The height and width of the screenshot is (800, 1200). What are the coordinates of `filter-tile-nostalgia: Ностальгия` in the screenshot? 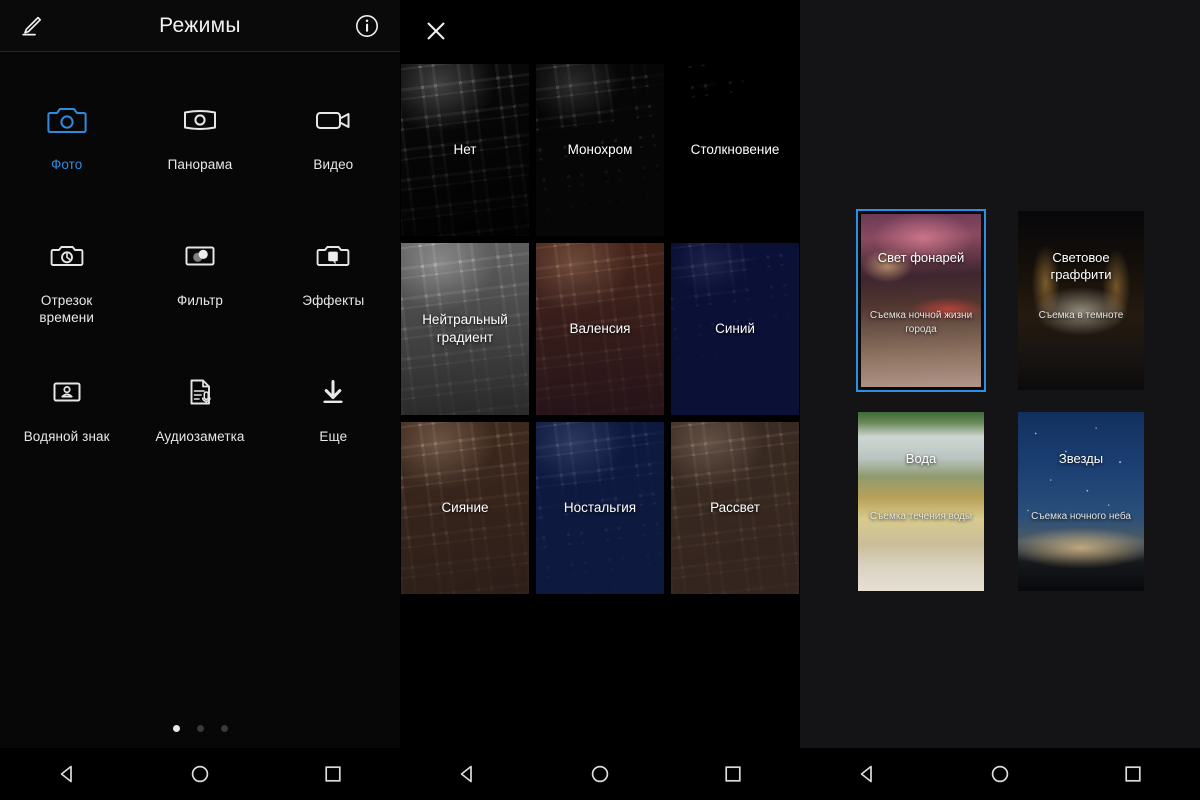 It's located at (600, 508).